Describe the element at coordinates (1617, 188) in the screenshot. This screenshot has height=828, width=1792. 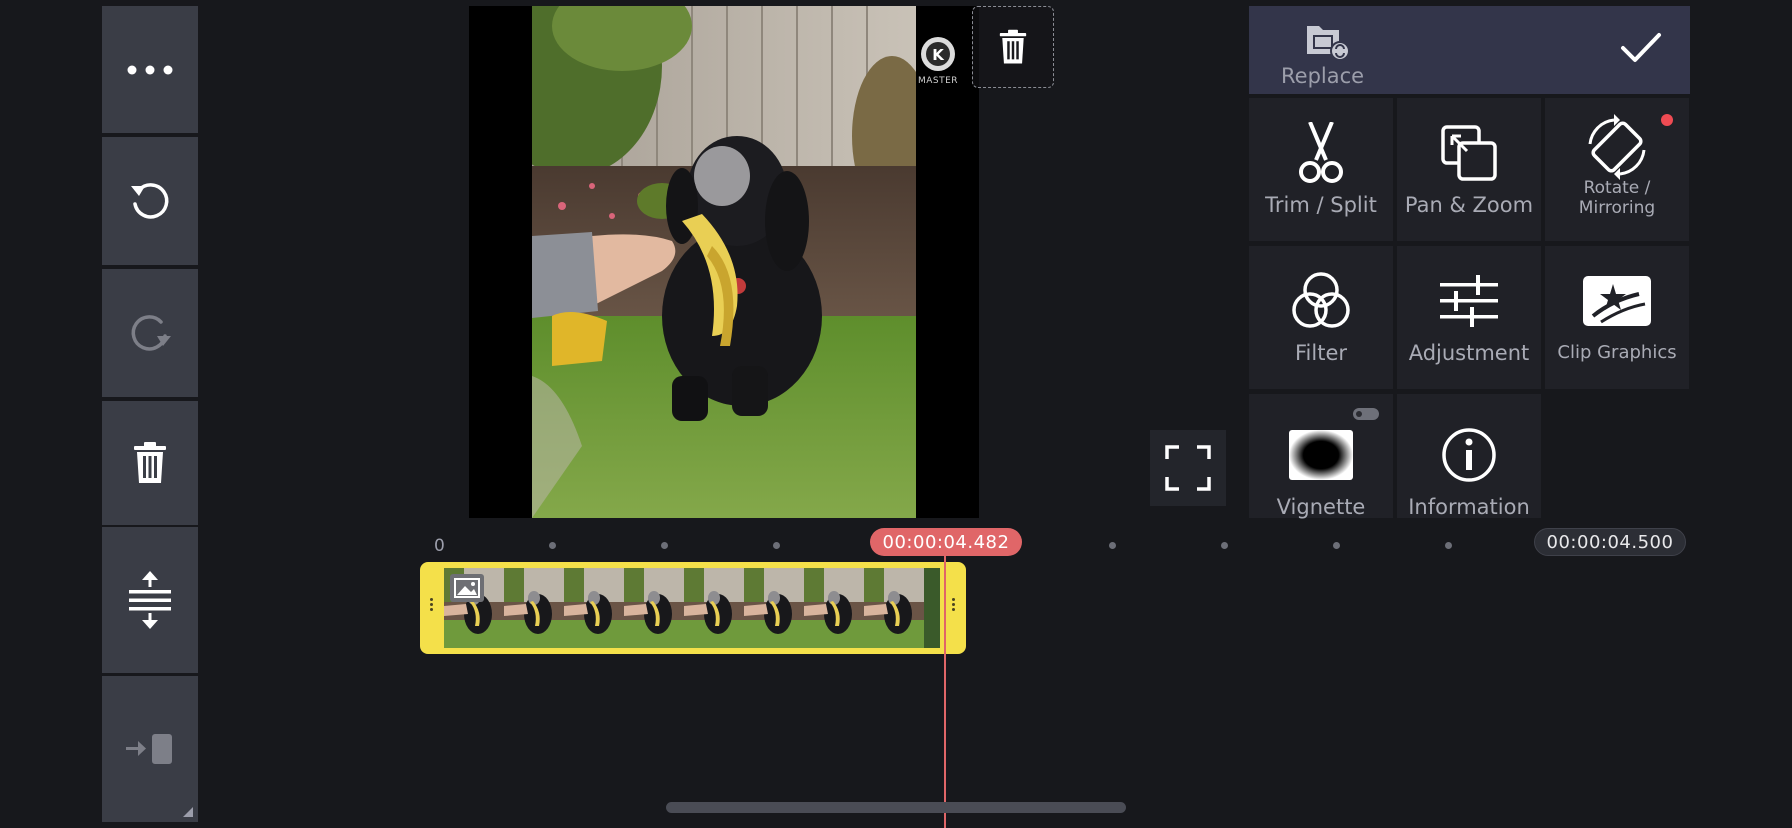
I see `tool-label-line1: Rotate /` at that location.